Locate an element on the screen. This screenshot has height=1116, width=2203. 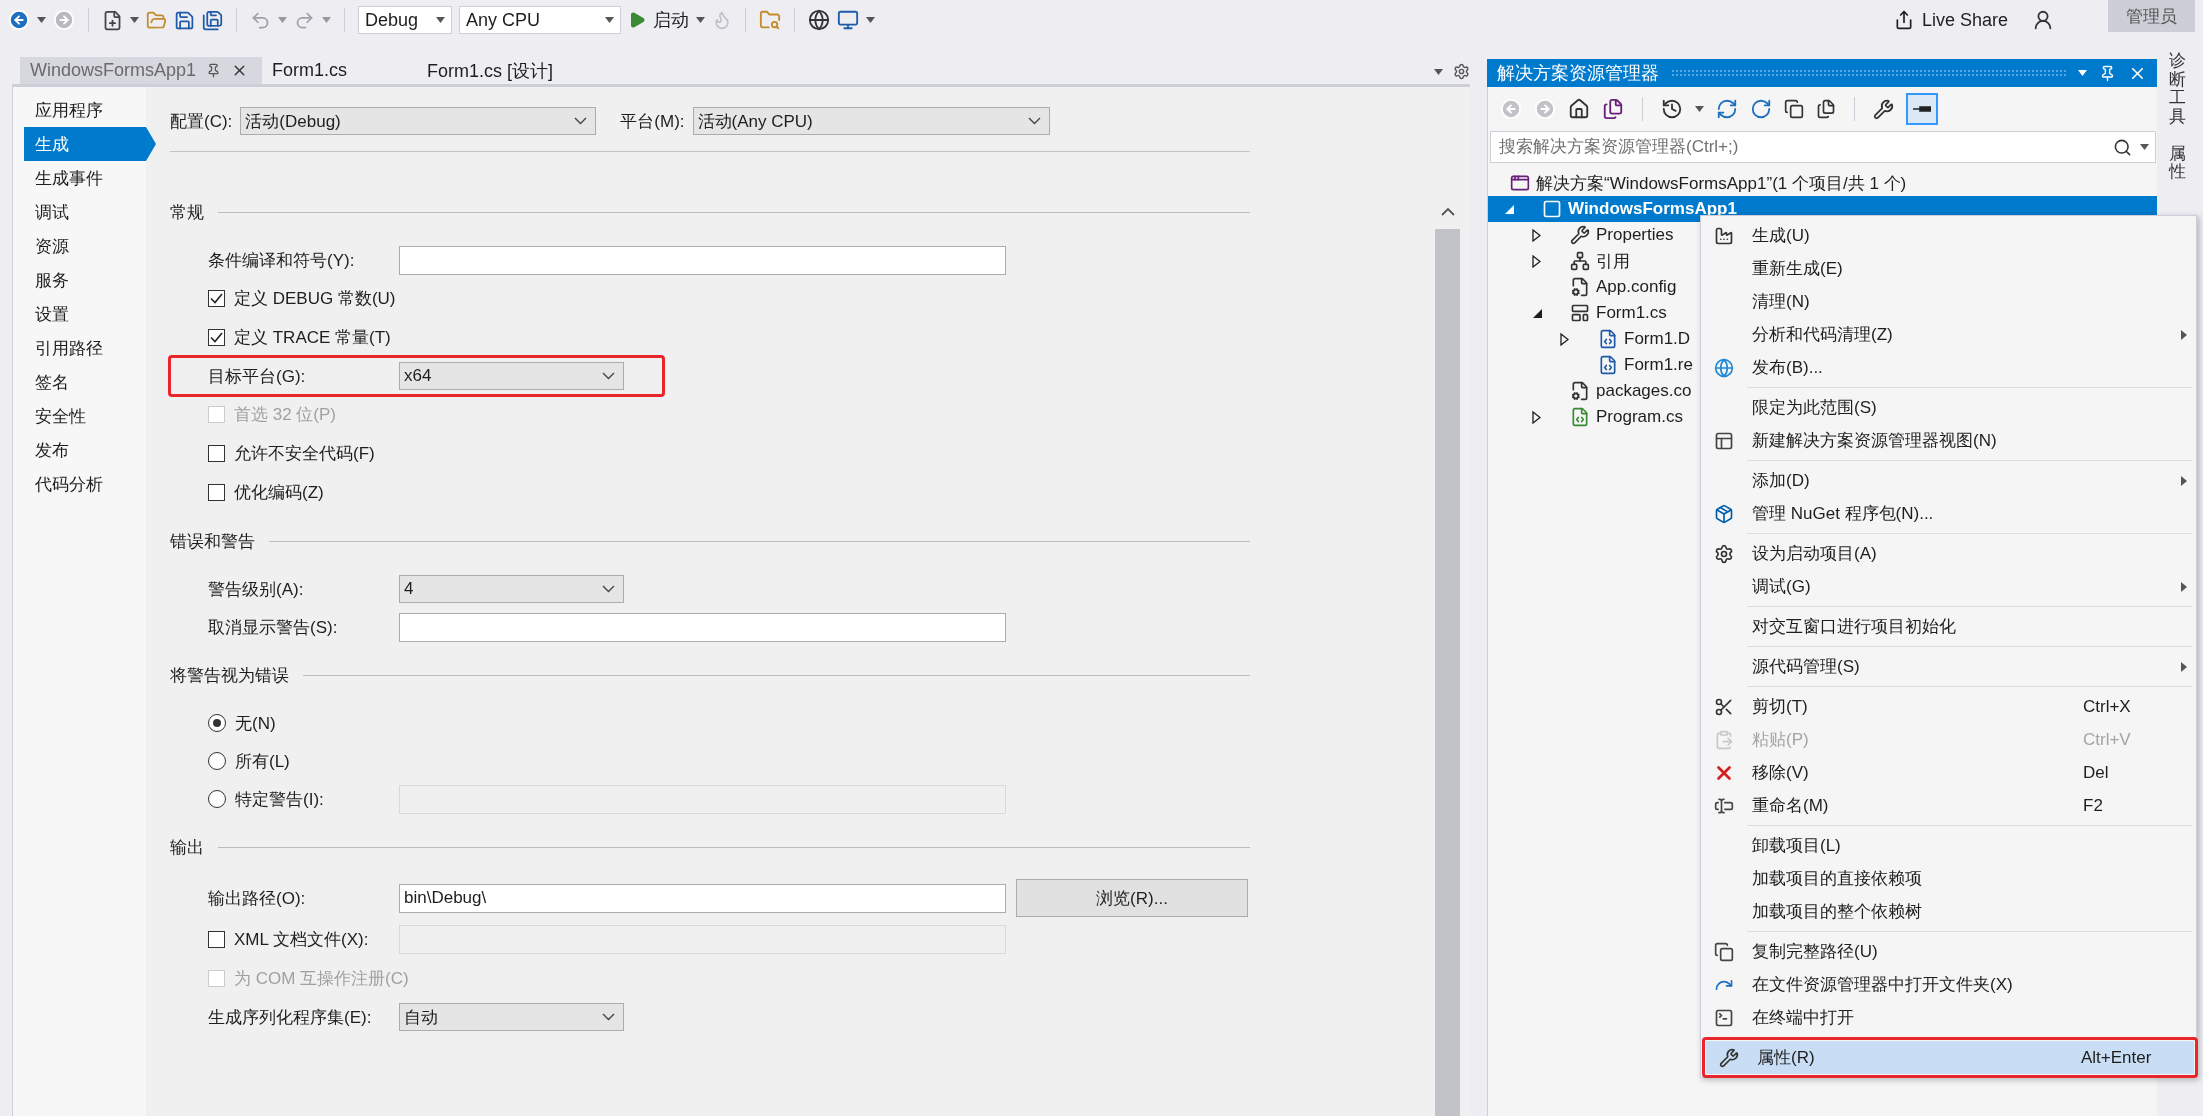
section-title: 将警告视为错误 is located at coordinates (229, 675).